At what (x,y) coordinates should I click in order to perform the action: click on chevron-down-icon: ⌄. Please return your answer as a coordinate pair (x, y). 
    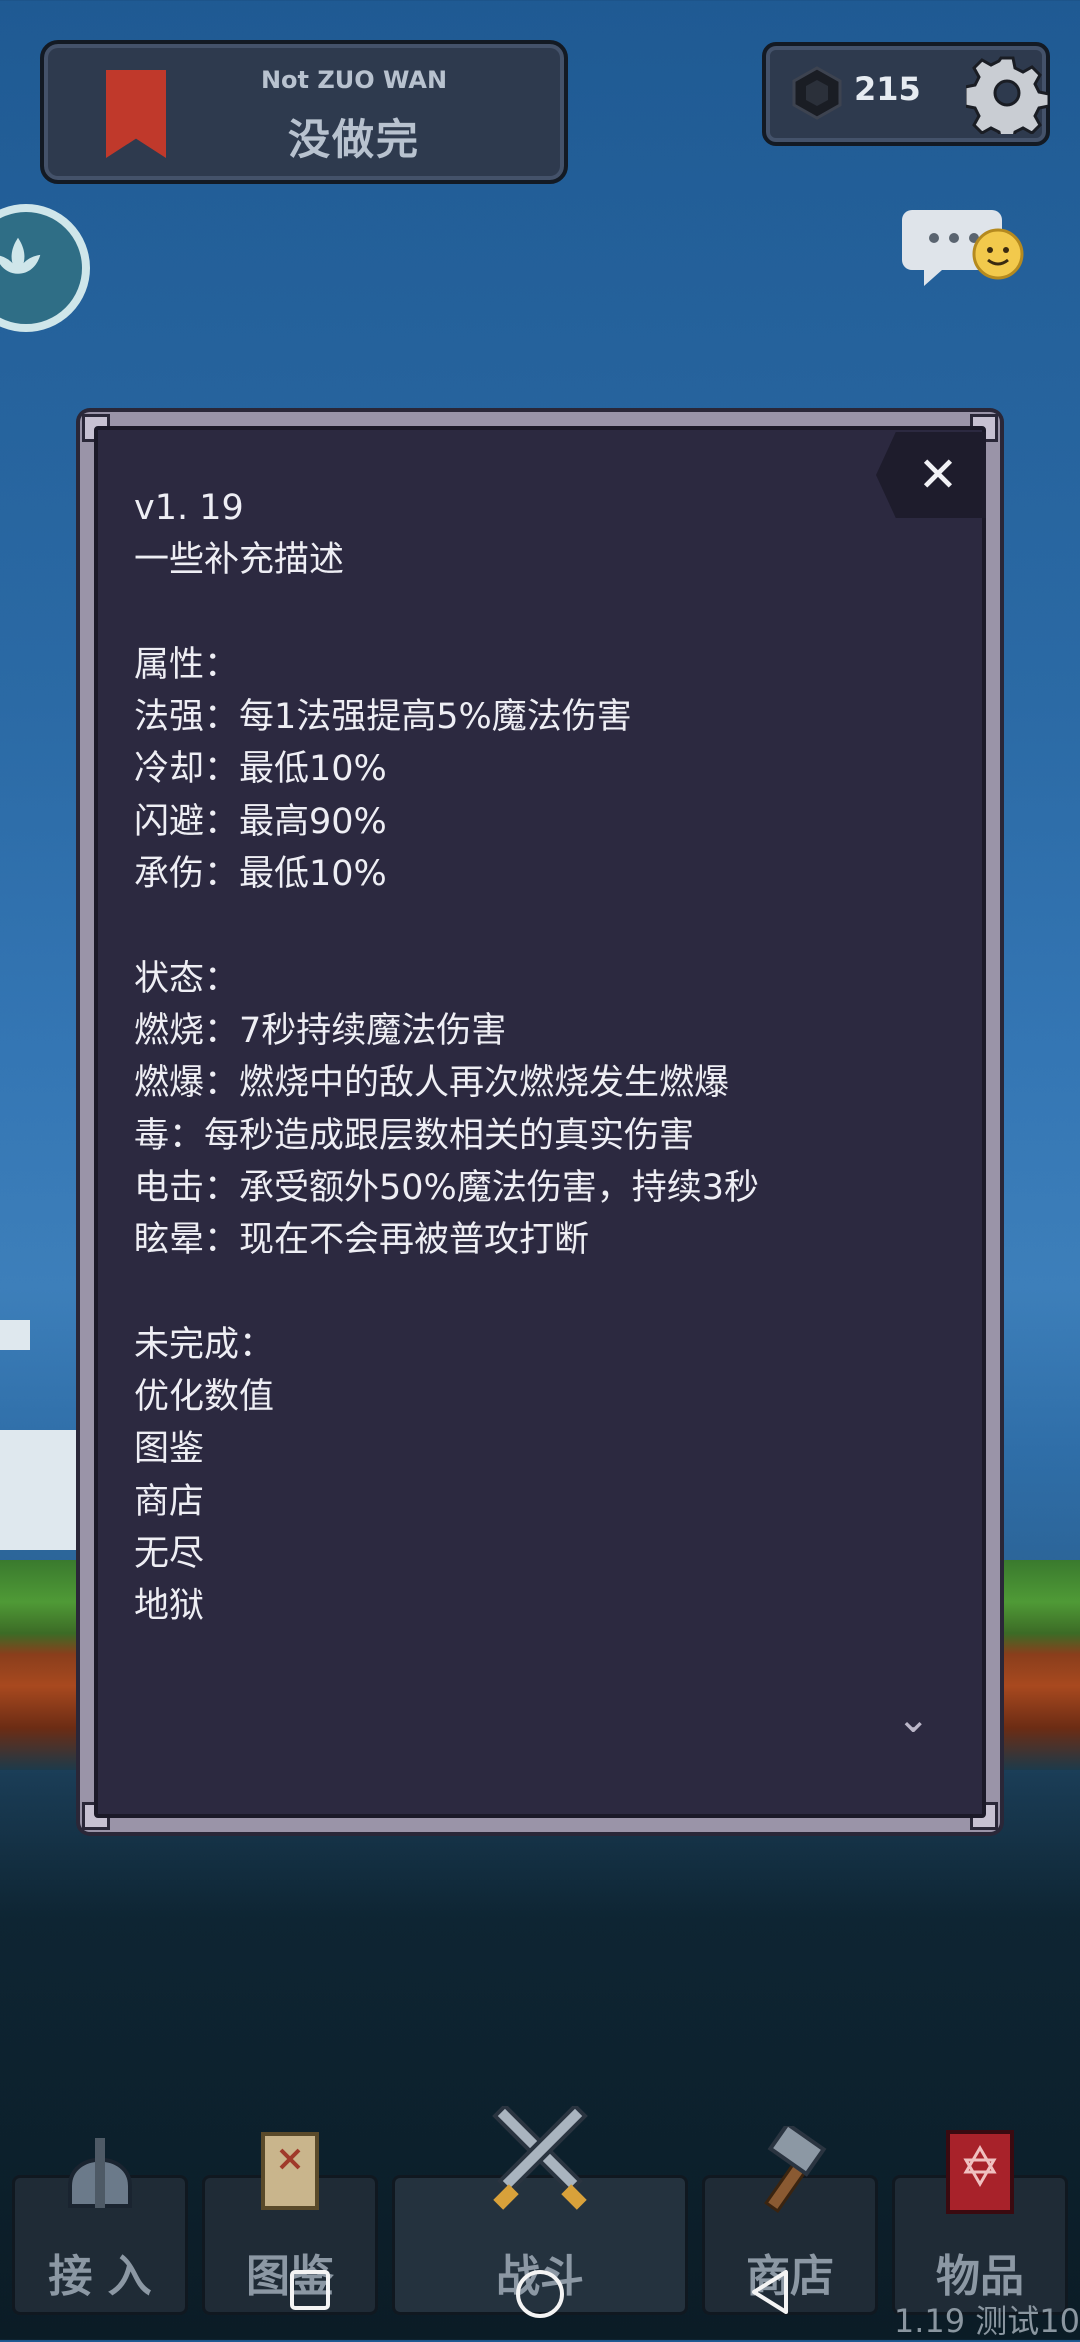
    Looking at the image, I should click on (913, 1719).